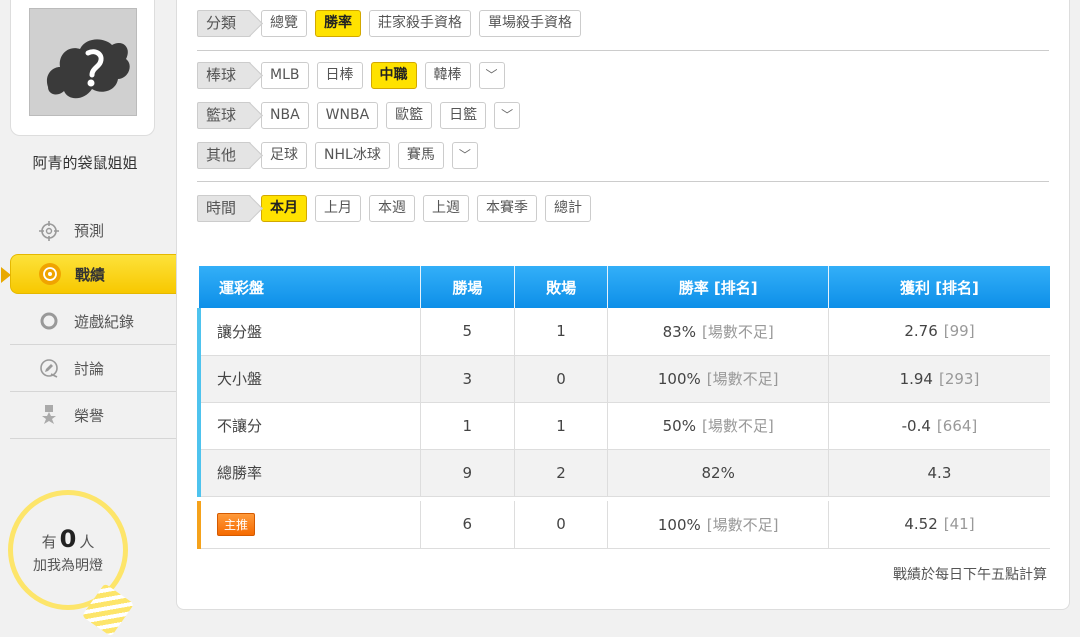  I want to click on filter-label: 時間, so click(224, 208).